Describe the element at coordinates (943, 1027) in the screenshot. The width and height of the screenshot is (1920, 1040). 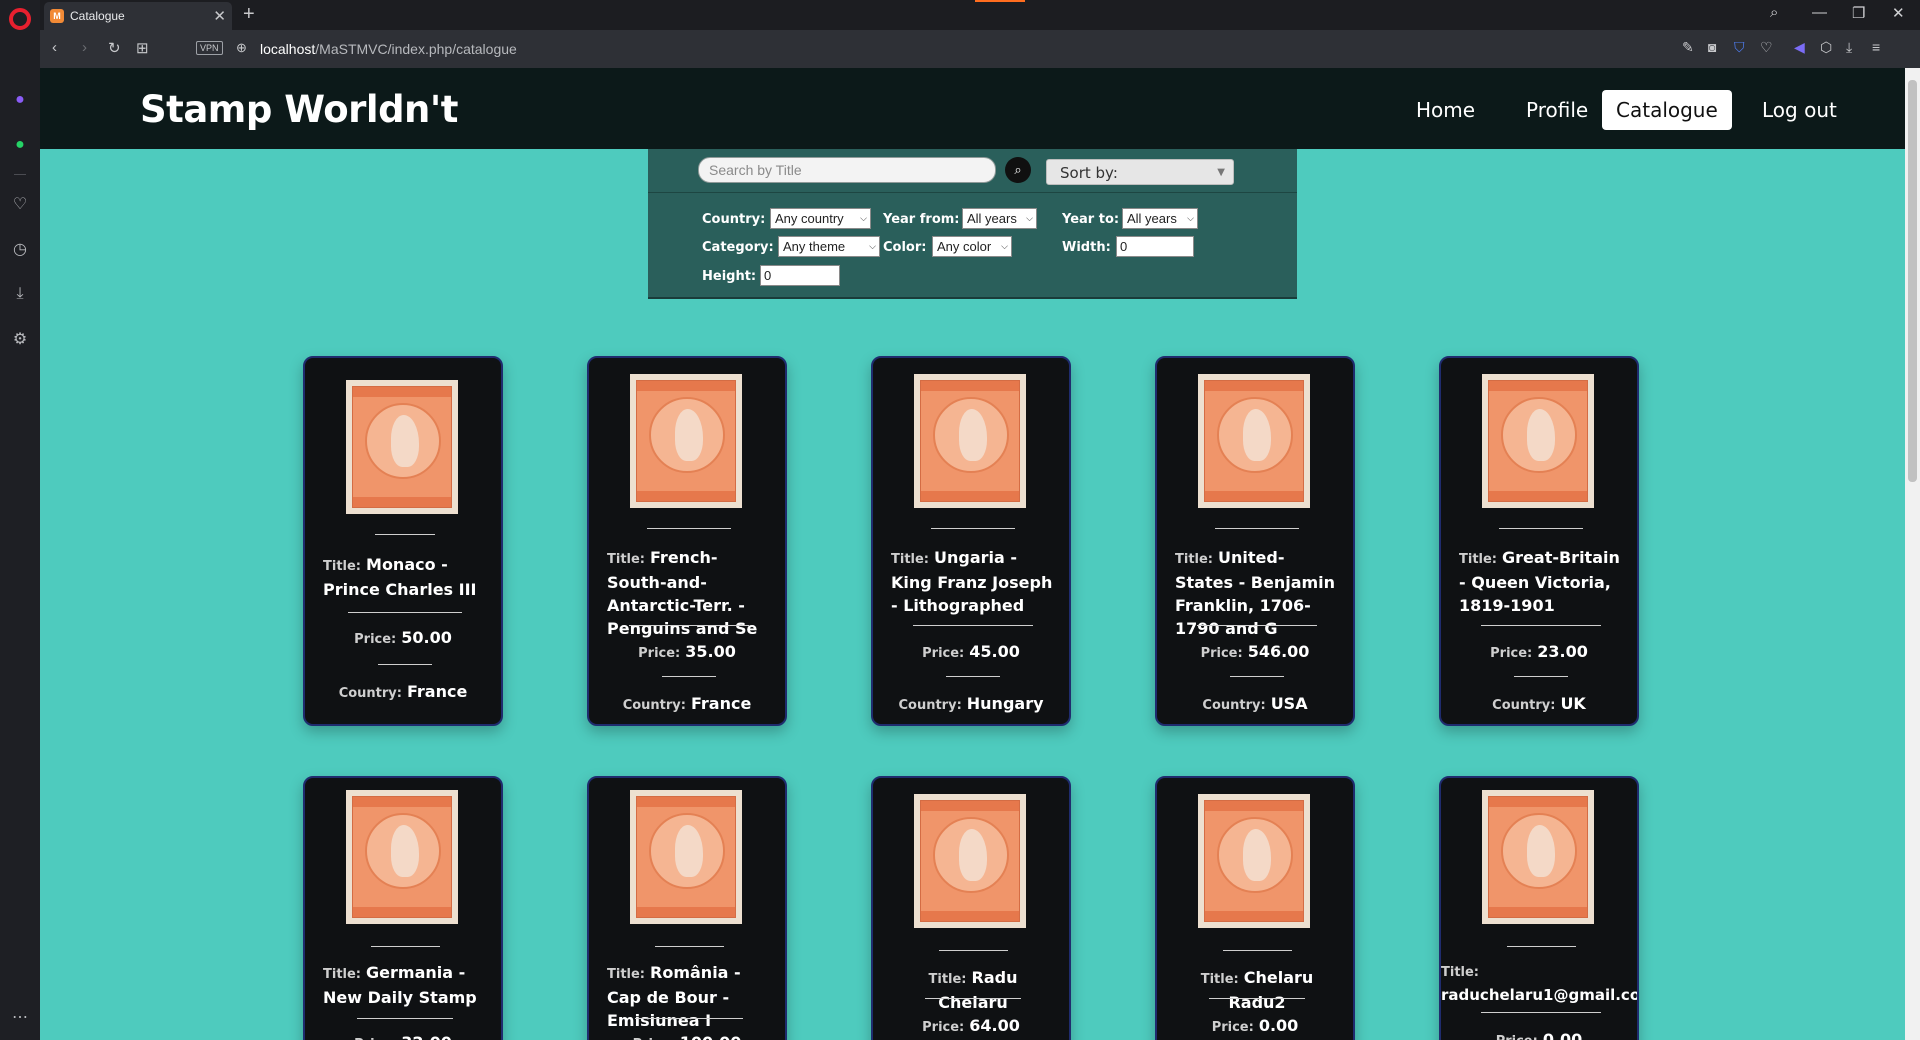
I see `price-label: Price:` at that location.